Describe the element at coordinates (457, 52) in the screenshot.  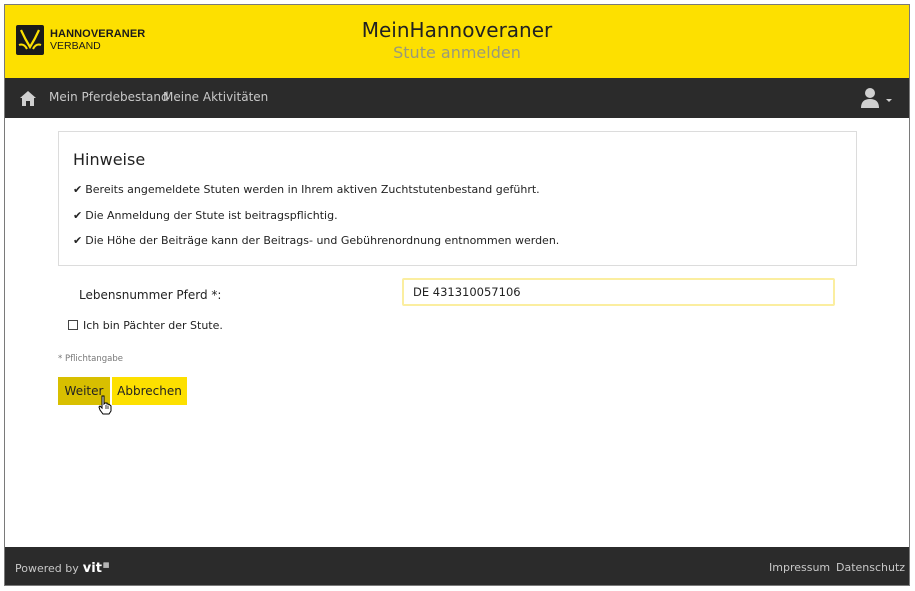
I see `page-subtitle: Stute anmelden` at that location.